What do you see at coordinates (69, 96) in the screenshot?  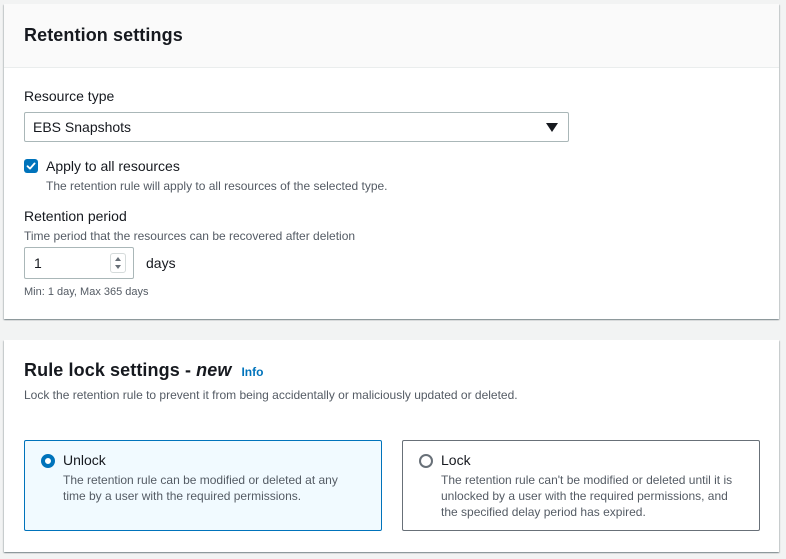 I see `resource-type-label: Resource type` at bounding box center [69, 96].